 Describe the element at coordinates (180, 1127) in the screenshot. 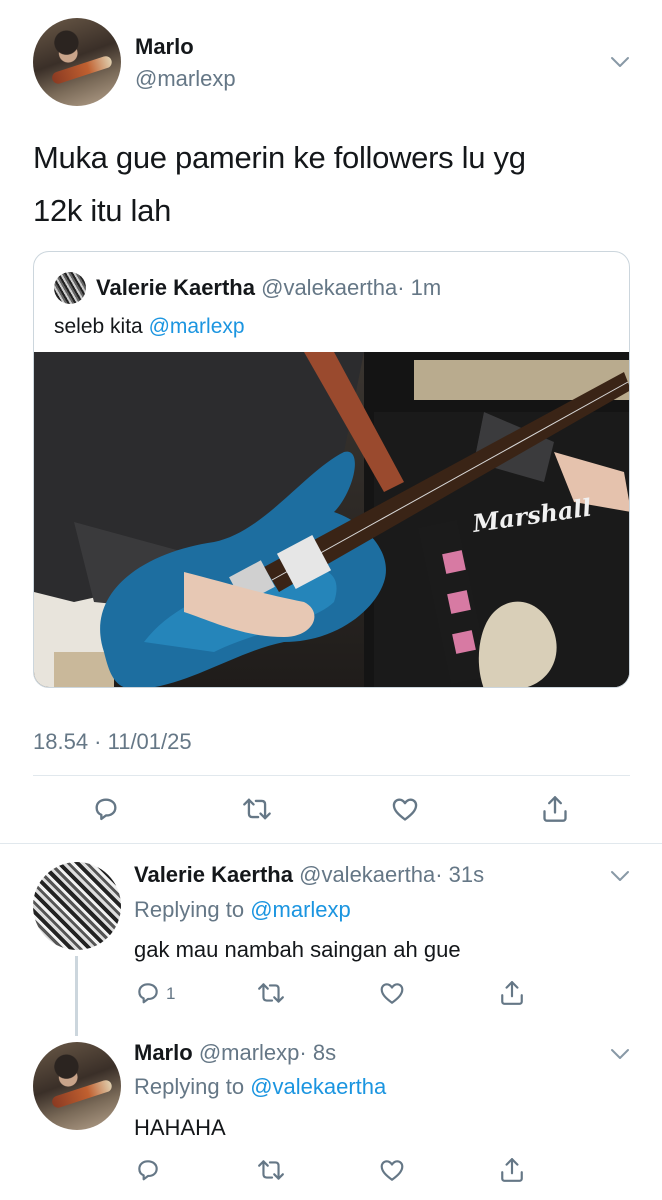

I see `reply-text: HAHAHA` at that location.